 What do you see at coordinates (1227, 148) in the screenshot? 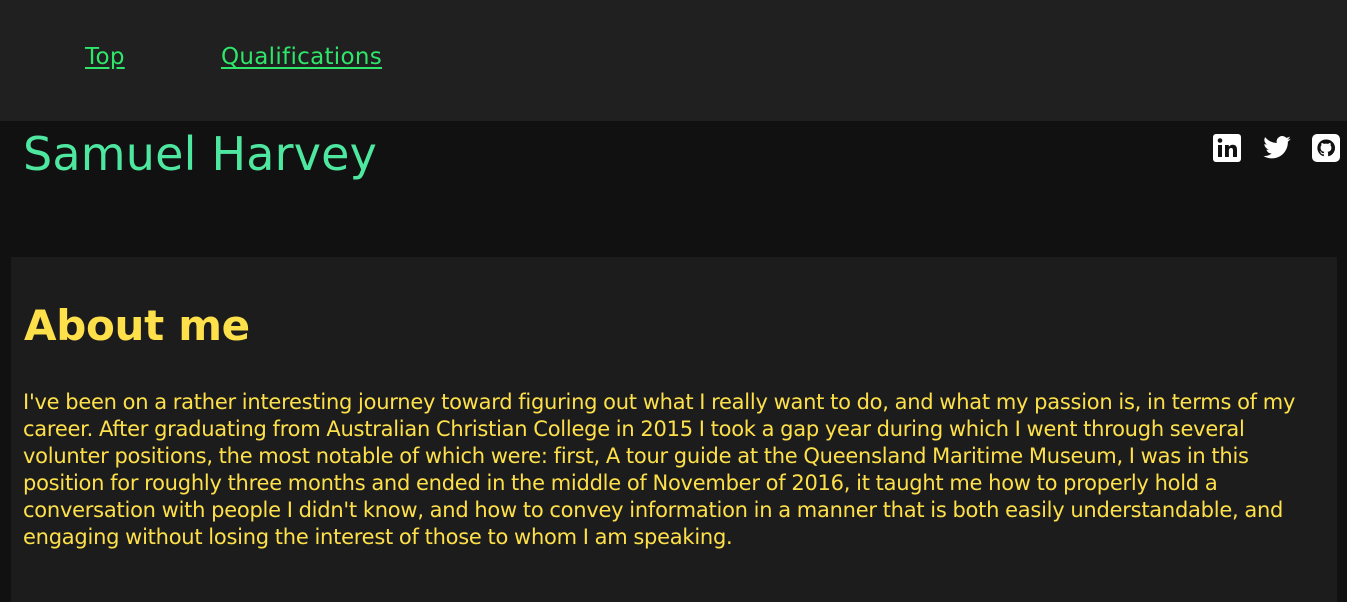
I see `linkedin-icon` at bounding box center [1227, 148].